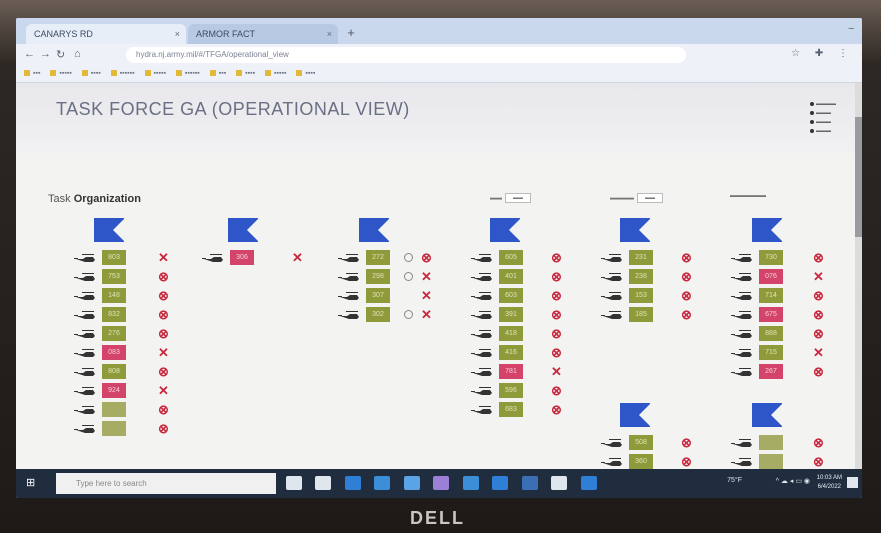 This screenshot has width=881, height=533. Describe the element at coordinates (254, 258) in the screenshot. I see `aircraft-row: 306 ✕` at that location.